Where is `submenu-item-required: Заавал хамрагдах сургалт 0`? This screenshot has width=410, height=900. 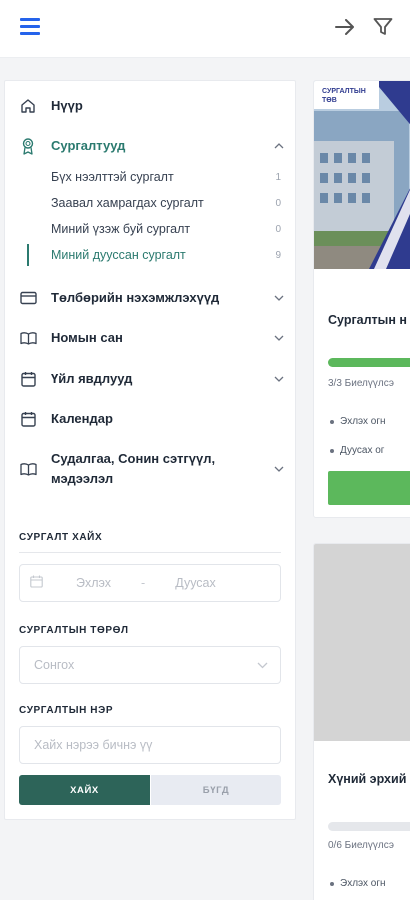
submenu-item-required: Заавал хамрагдах сургалт 0 is located at coordinates (155, 203).